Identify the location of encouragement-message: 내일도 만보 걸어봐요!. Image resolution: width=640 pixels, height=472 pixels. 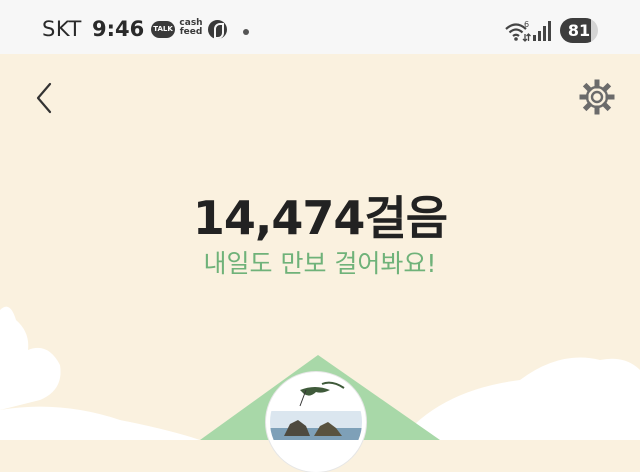
(320, 263).